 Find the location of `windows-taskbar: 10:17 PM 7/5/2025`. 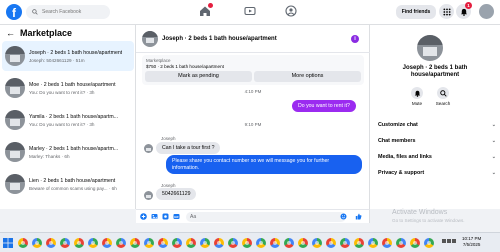

windows-taskbar: 10:17 PM 7/5/2025 is located at coordinates (250, 242).